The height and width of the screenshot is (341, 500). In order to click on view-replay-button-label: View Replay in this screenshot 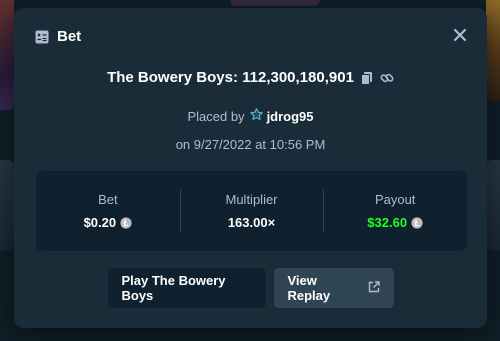, I will do `click(309, 288)`.